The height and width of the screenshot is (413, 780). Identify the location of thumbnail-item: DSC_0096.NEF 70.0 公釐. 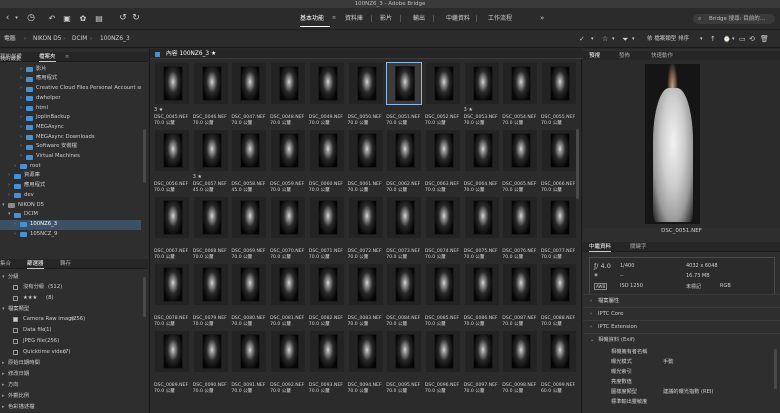
(443, 363).